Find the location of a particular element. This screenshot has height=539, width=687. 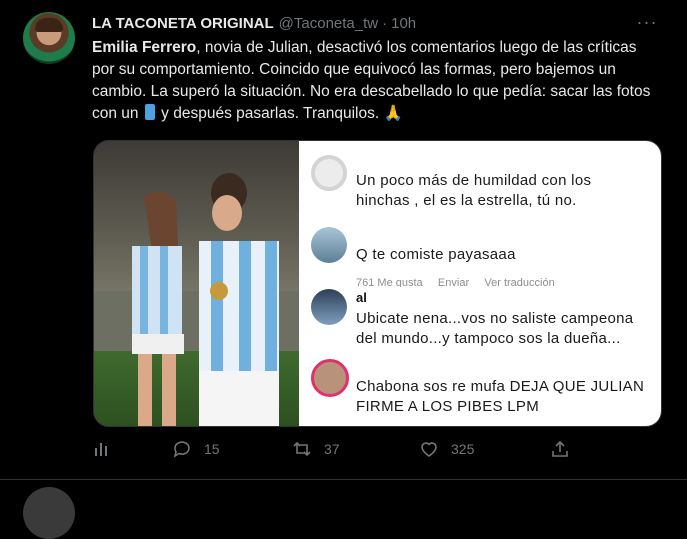

analytics-button is located at coordinates (102, 449).